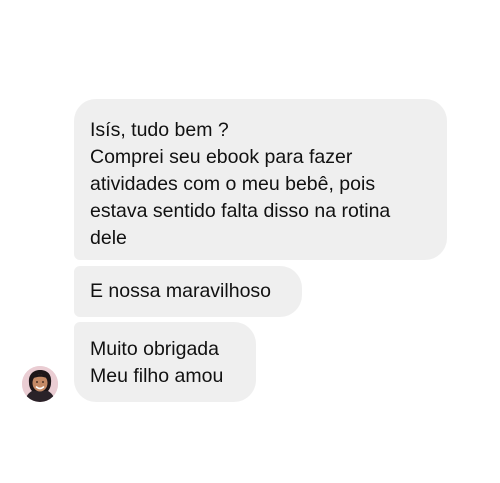 The height and width of the screenshot is (483, 500). Describe the element at coordinates (157, 376) in the screenshot. I see `message-3-line-2: Meu filho amou` at that location.